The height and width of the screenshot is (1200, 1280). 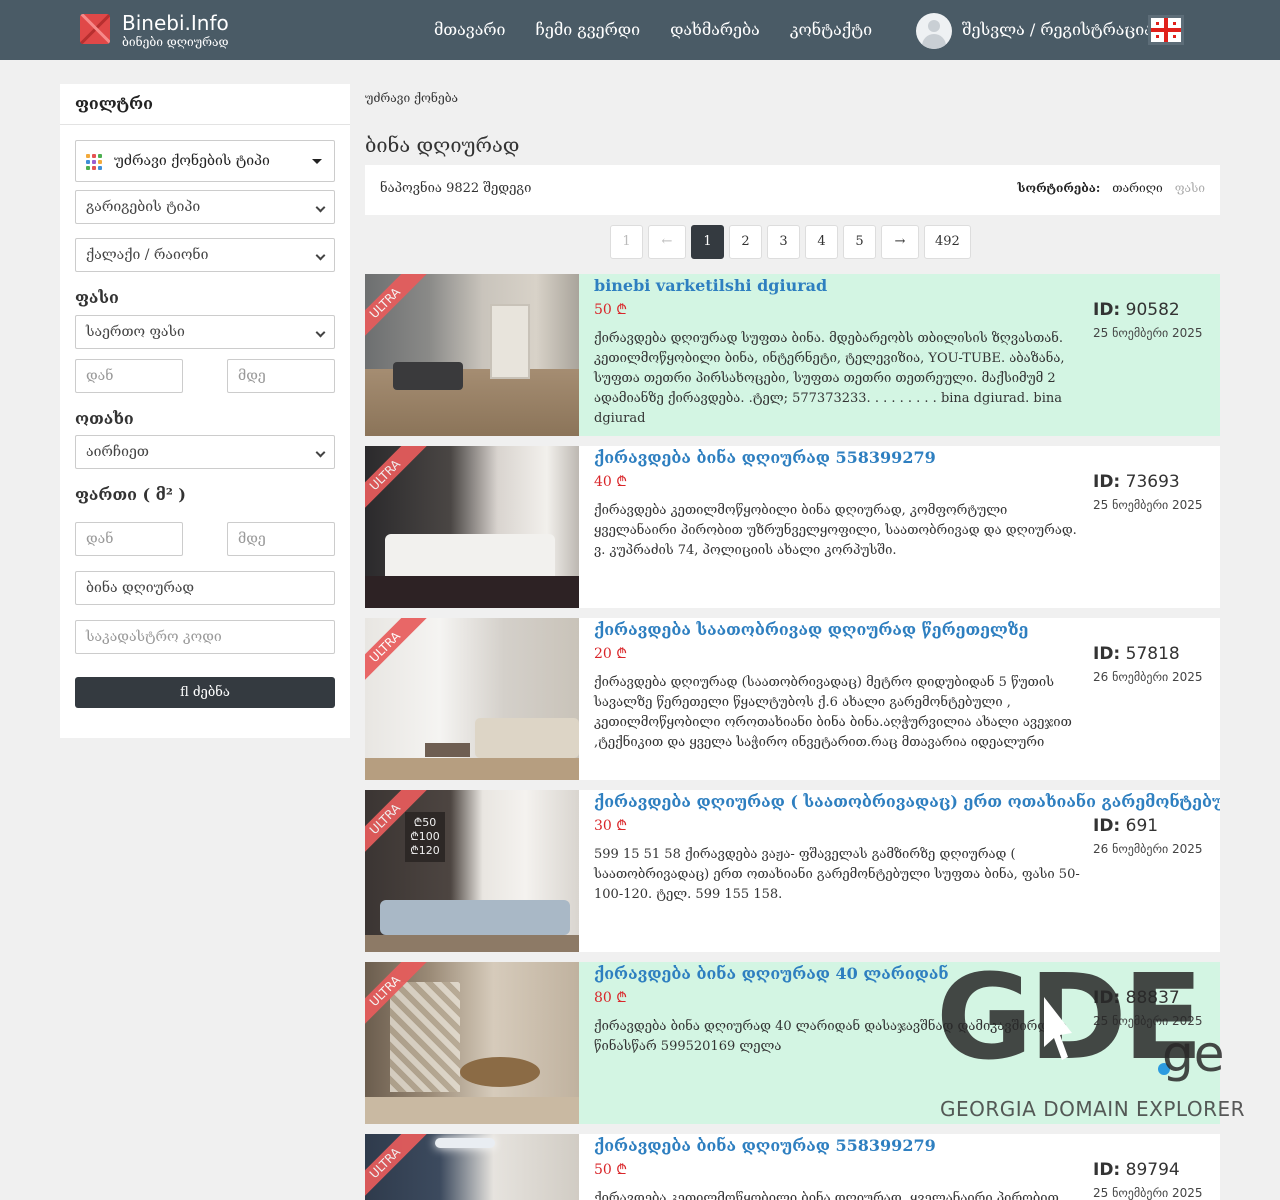 I want to click on id-value: 73693, so click(x=1152, y=482).